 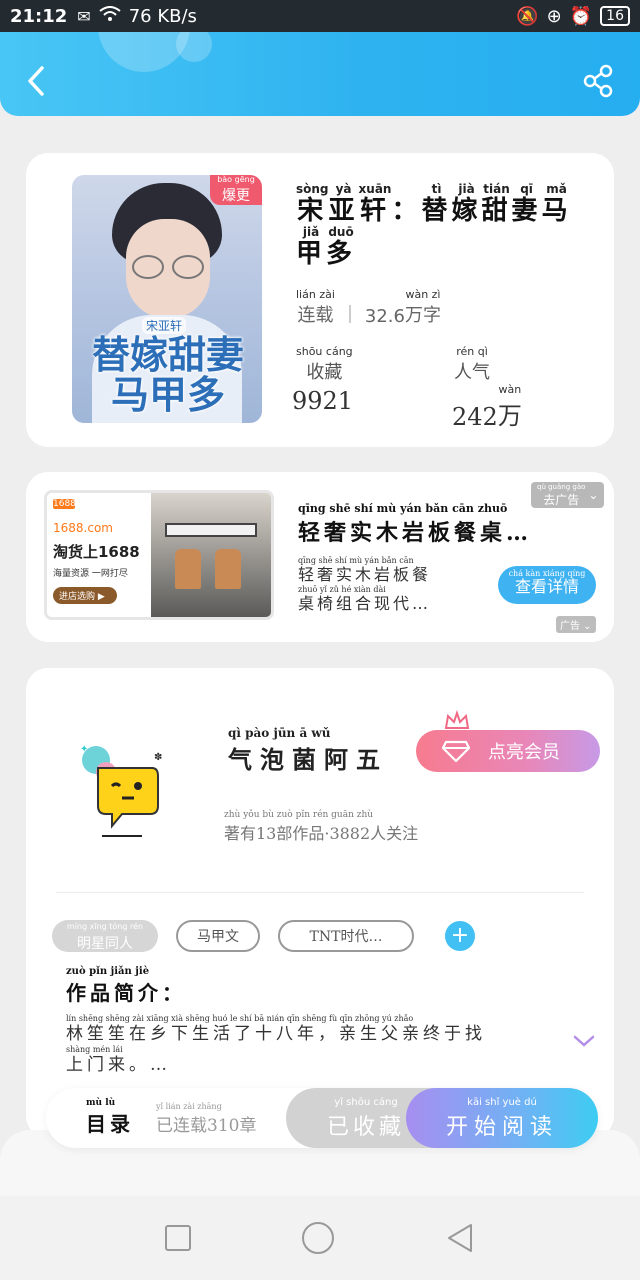 What do you see at coordinates (406, 211) in the screenshot?
I see `title-char: ：` at bounding box center [406, 211].